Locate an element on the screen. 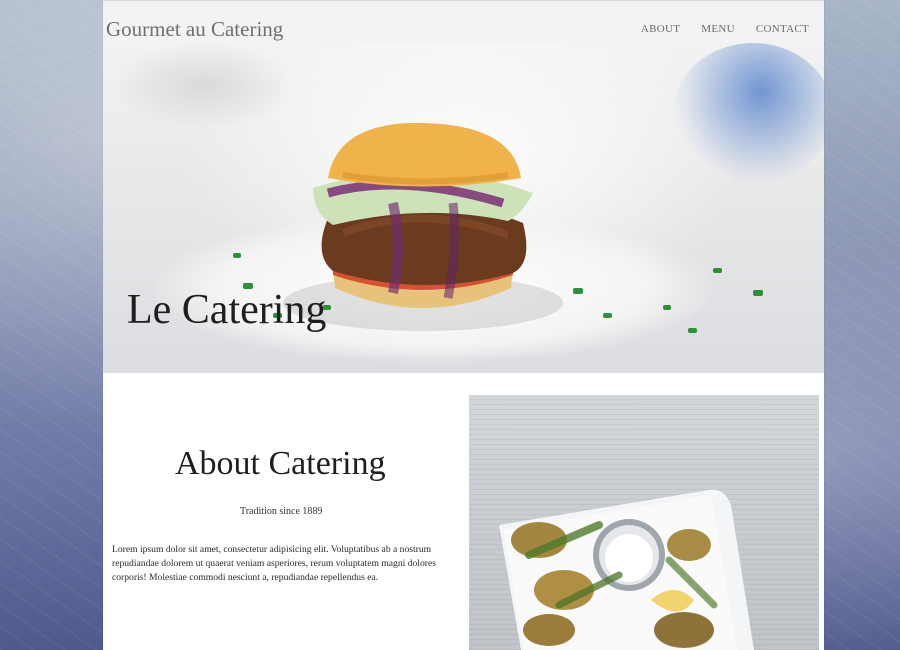  main-nav: ABOUT MENU CONTACT is located at coordinates (725, 29).